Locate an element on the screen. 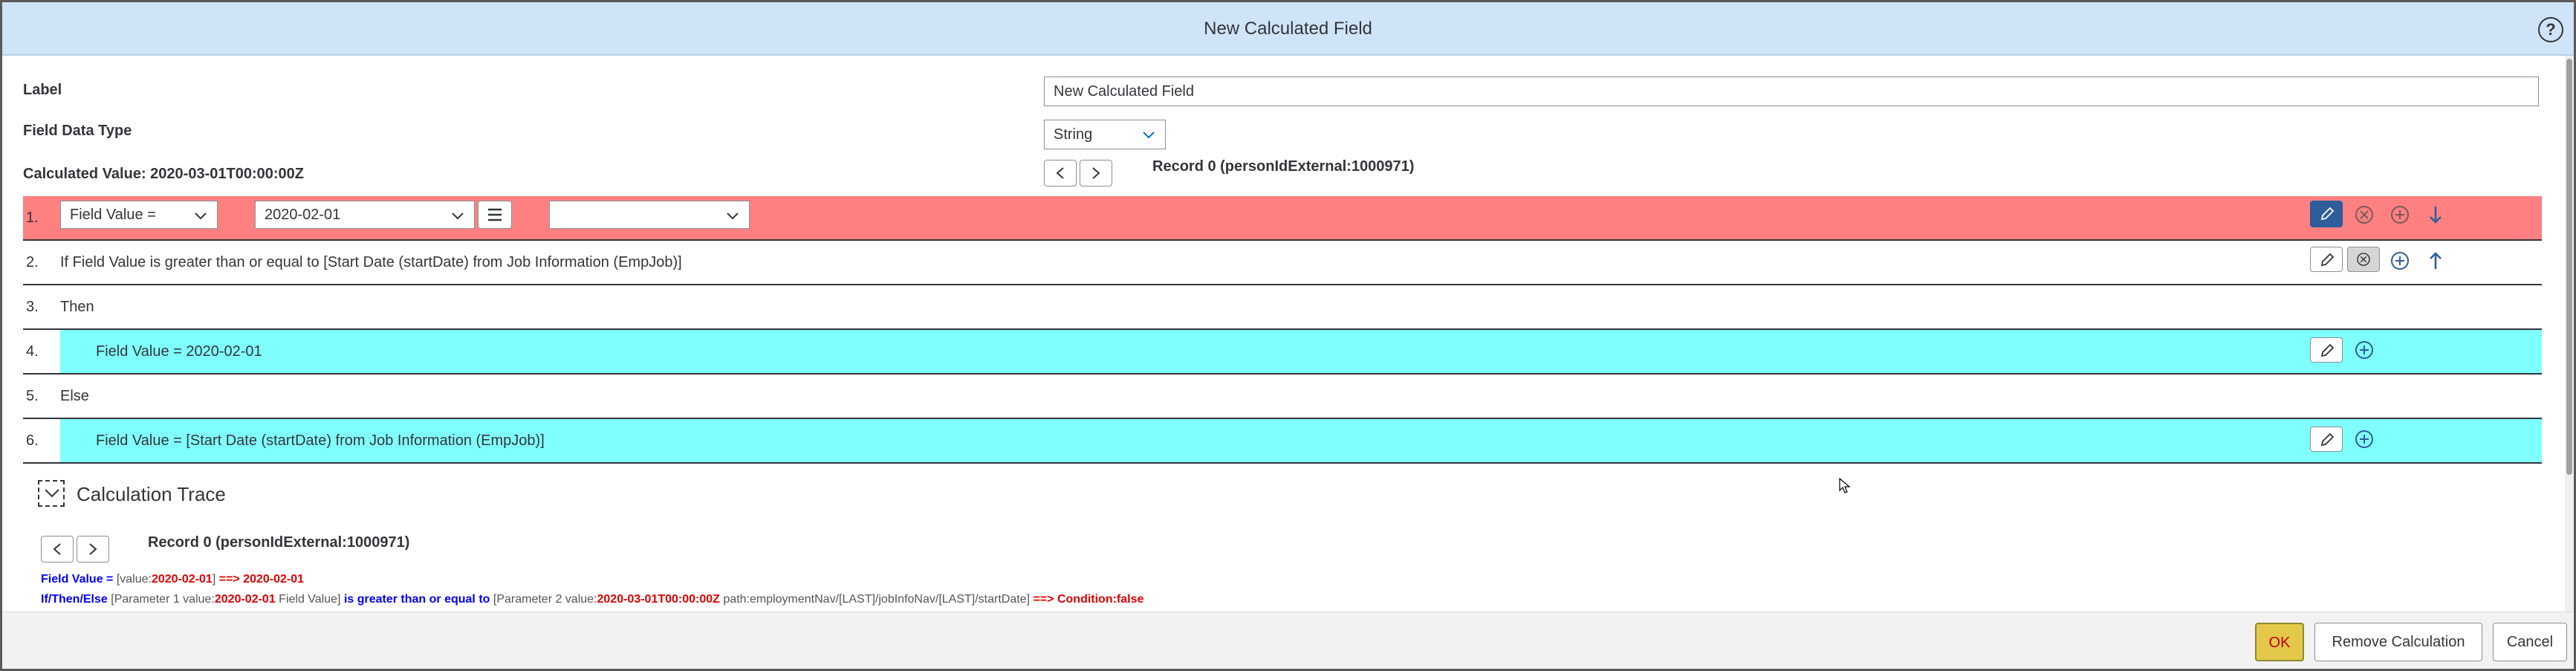 The width and height of the screenshot is (2576, 671). title-bar: New Calculated Field ? is located at coordinates (1288, 29).